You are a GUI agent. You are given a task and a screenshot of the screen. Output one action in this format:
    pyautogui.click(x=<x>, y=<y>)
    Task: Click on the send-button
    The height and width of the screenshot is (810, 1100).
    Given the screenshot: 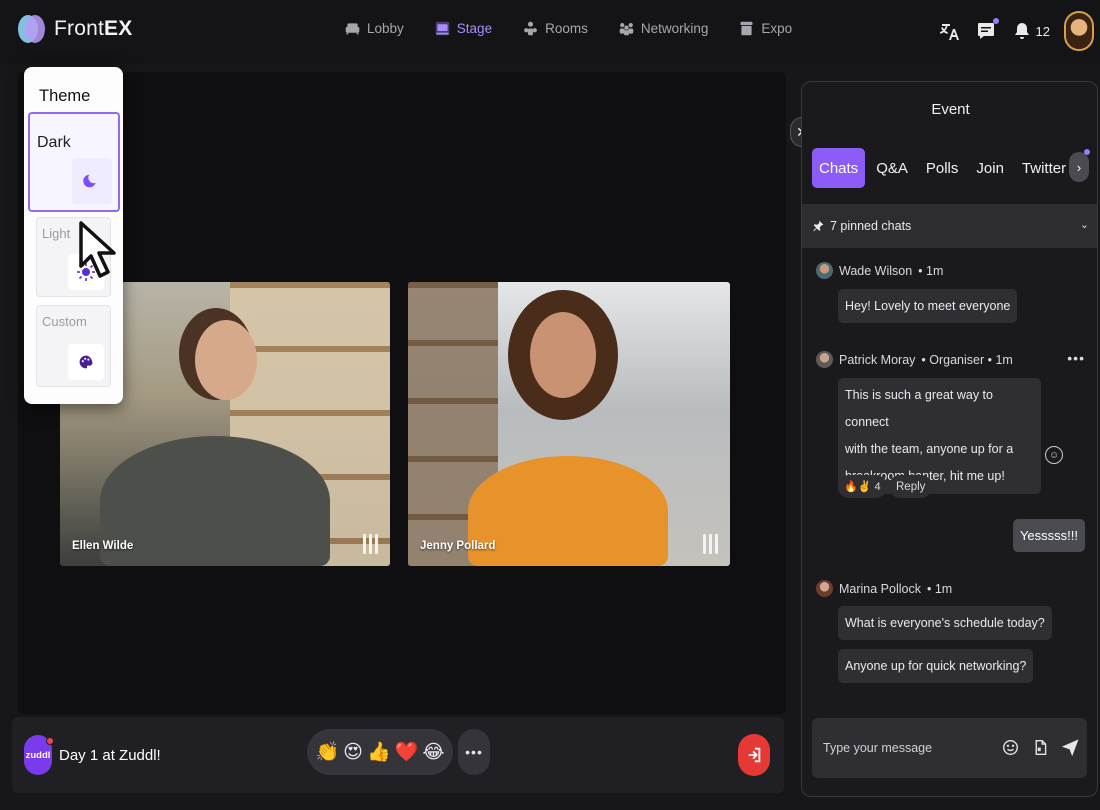 What is the action you would take?
    pyautogui.click(x=1070, y=747)
    